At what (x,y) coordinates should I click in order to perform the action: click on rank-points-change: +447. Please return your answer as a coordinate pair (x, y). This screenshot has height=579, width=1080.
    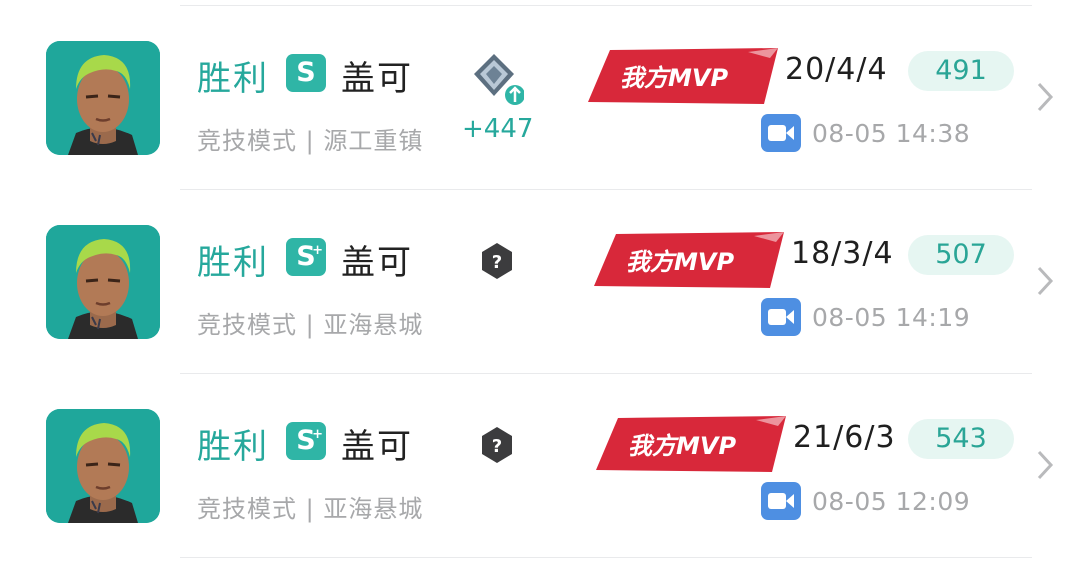
    Looking at the image, I should click on (498, 129).